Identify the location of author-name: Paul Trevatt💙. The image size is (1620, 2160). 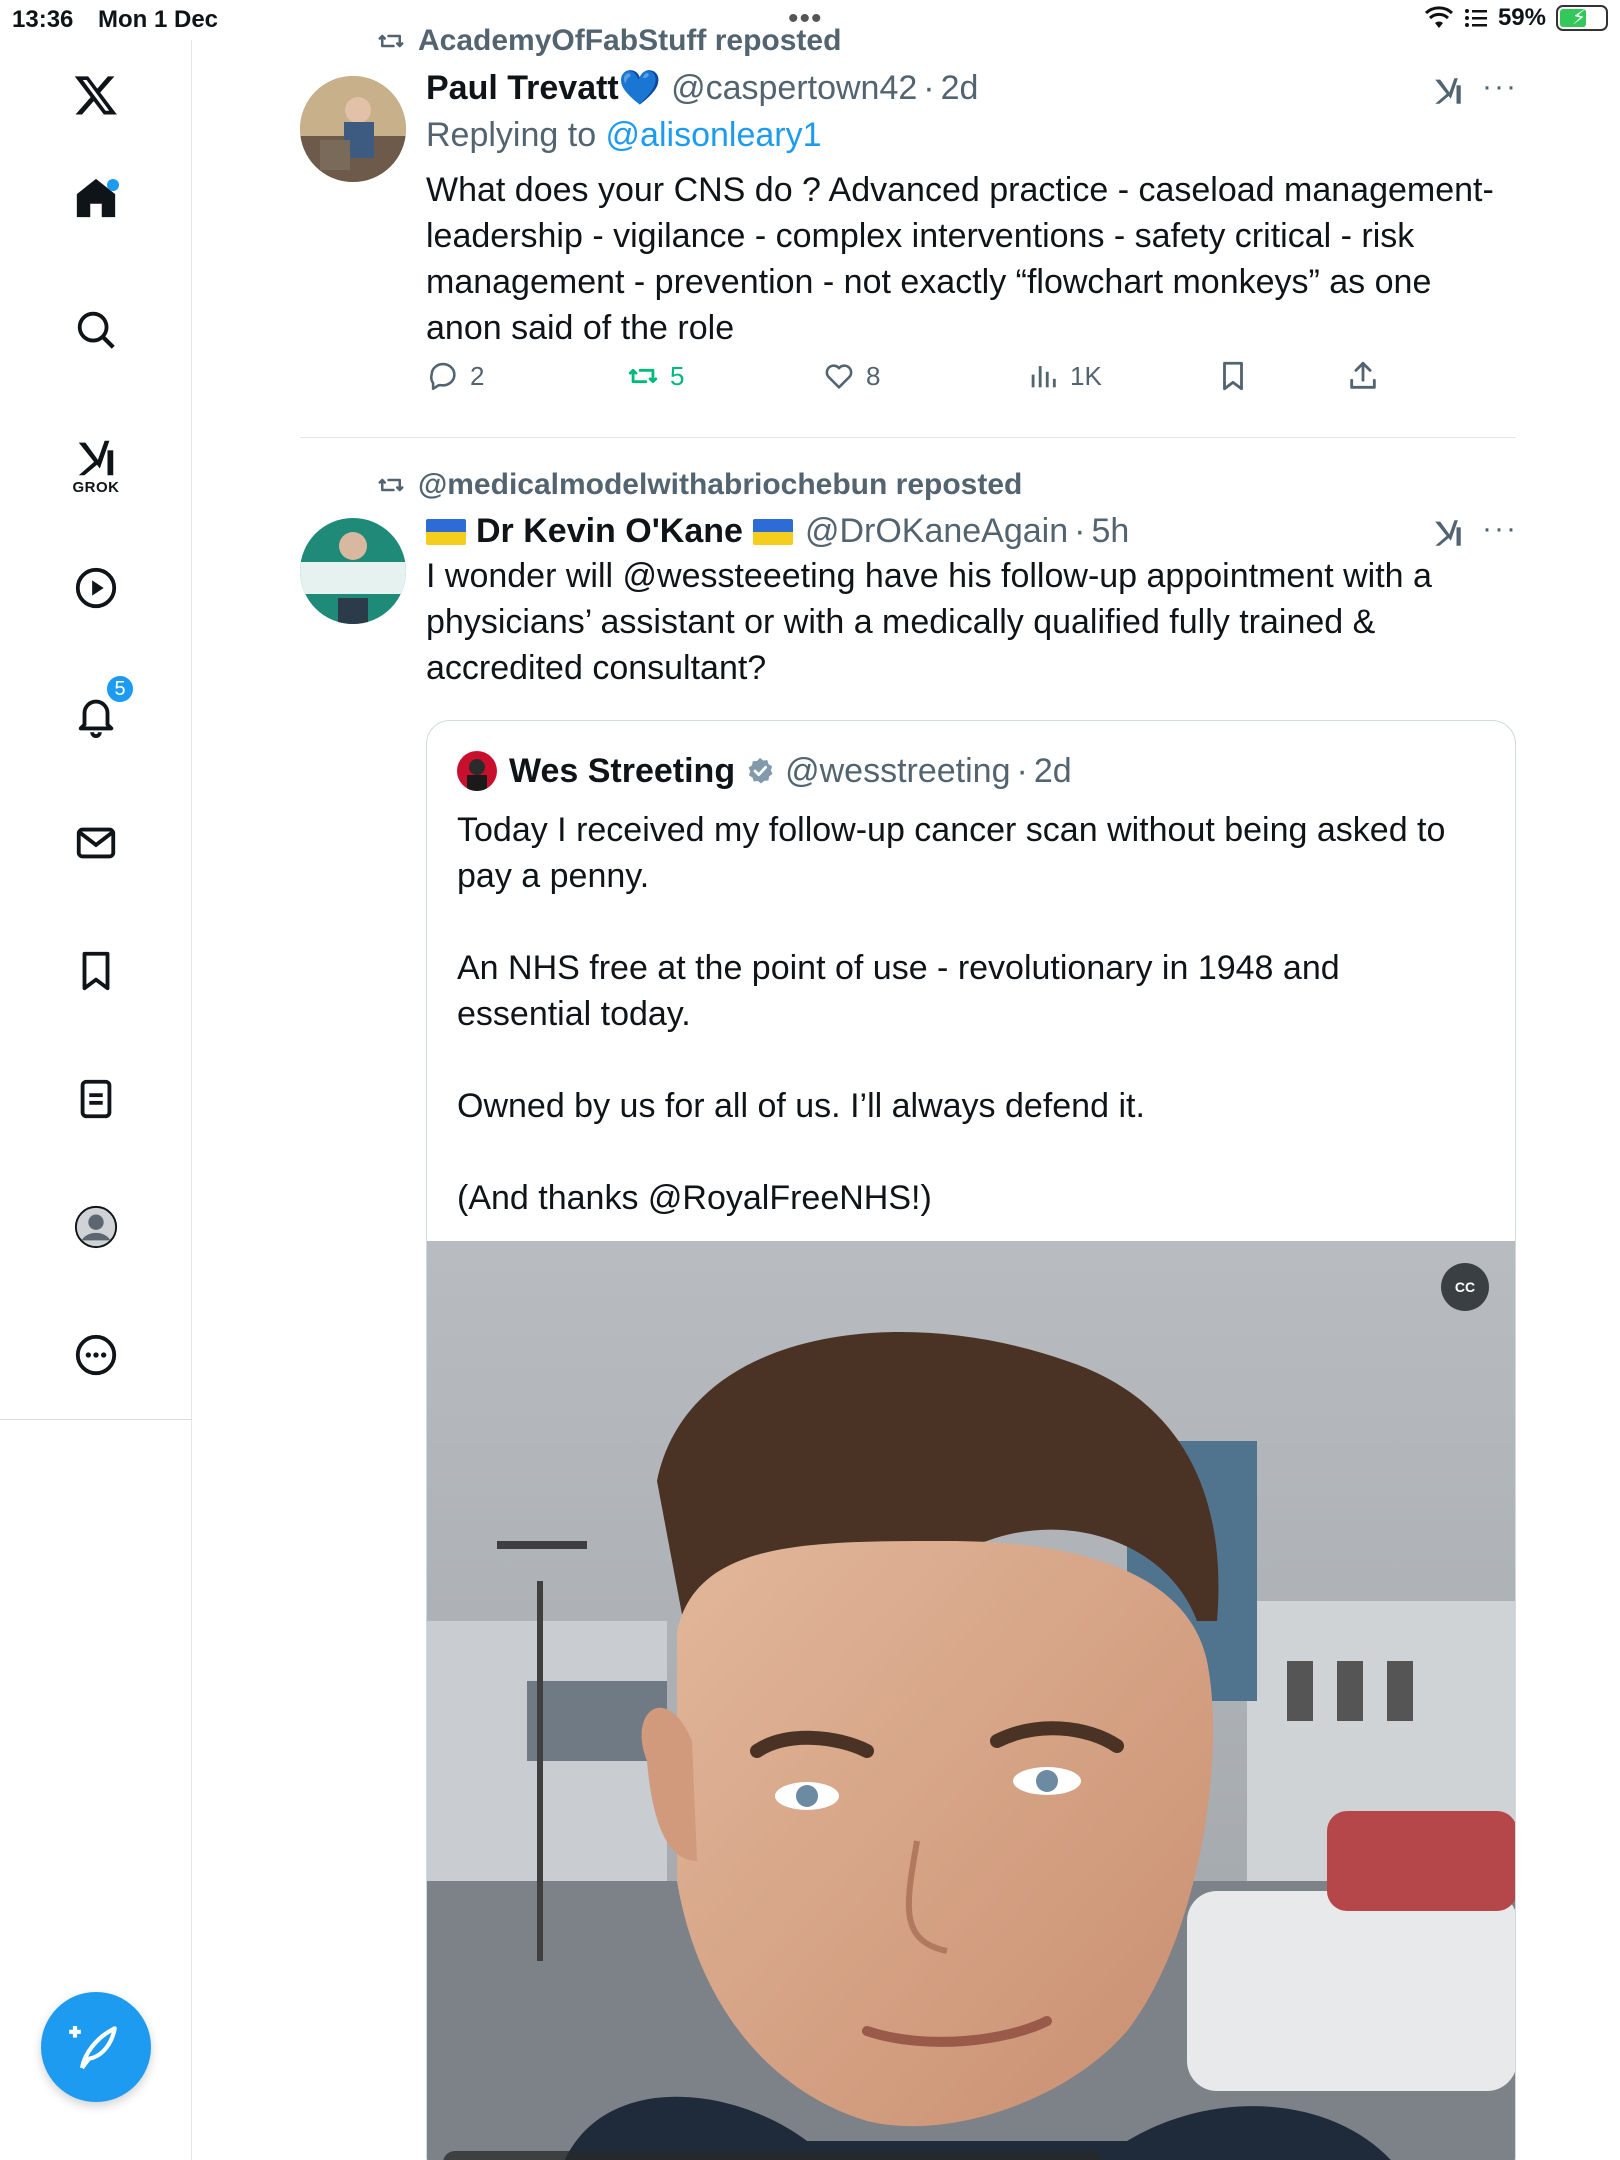
(543, 88).